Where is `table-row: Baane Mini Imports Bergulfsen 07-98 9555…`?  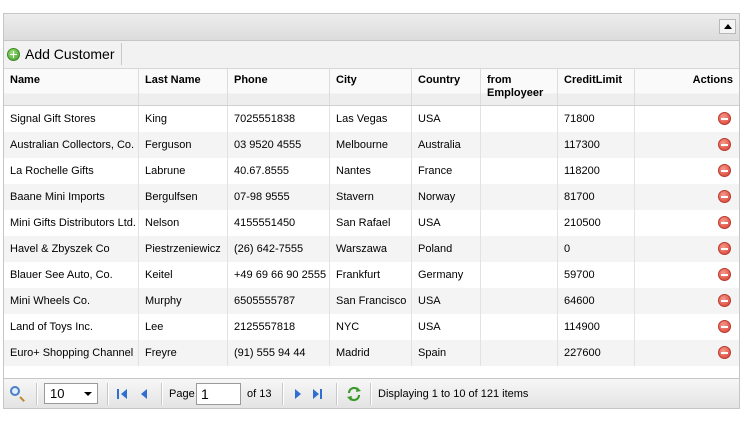 table-row: Baane Mini Imports Bergulfsen 07-98 9555… is located at coordinates (371, 197).